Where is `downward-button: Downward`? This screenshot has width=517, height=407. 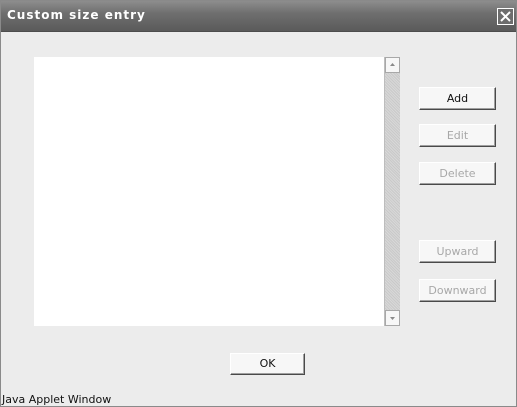 downward-button: Downward is located at coordinates (457, 290).